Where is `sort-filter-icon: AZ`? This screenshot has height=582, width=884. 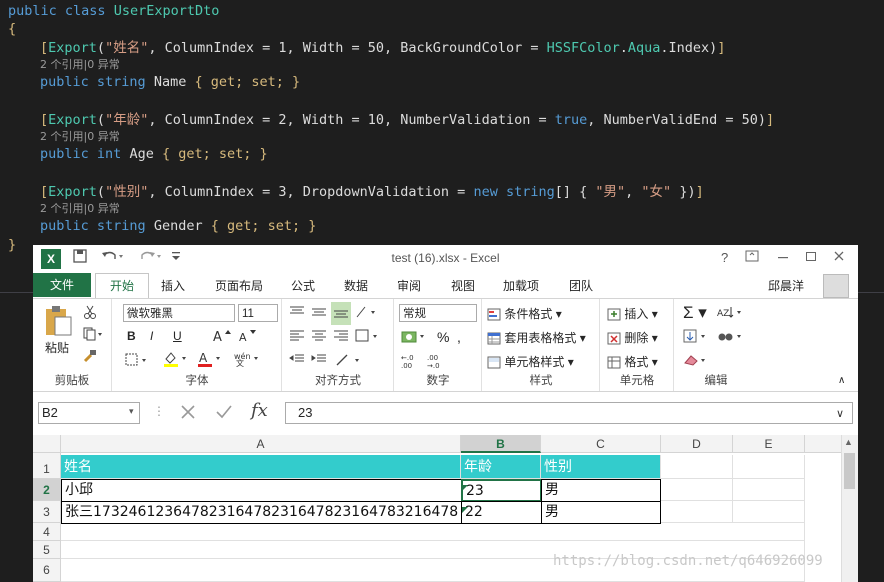 sort-filter-icon: AZ is located at coordinates (730, 313).